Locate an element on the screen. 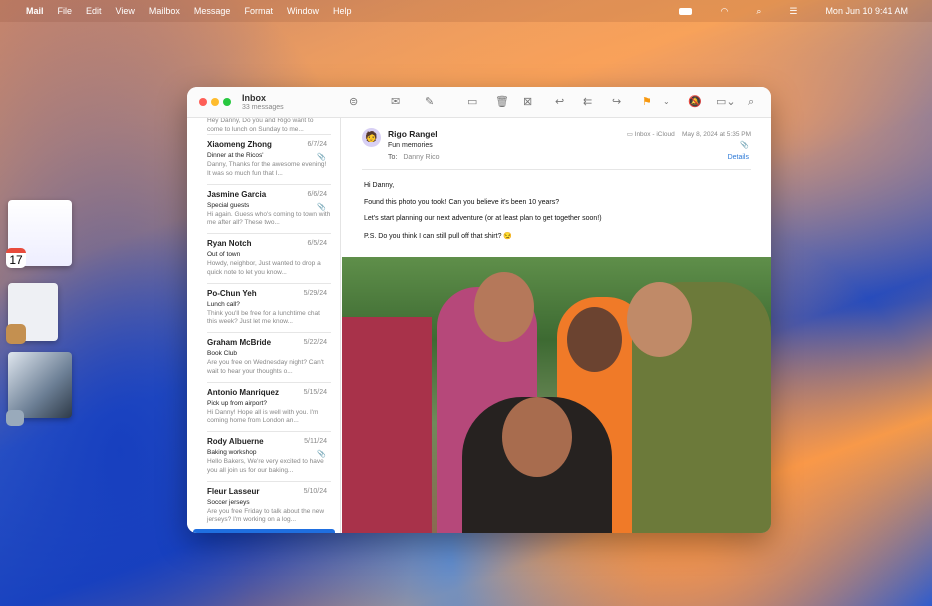 This screenshot has height=606, width=932. message-subject: Lunch call? is located at coordinates (223, 304).